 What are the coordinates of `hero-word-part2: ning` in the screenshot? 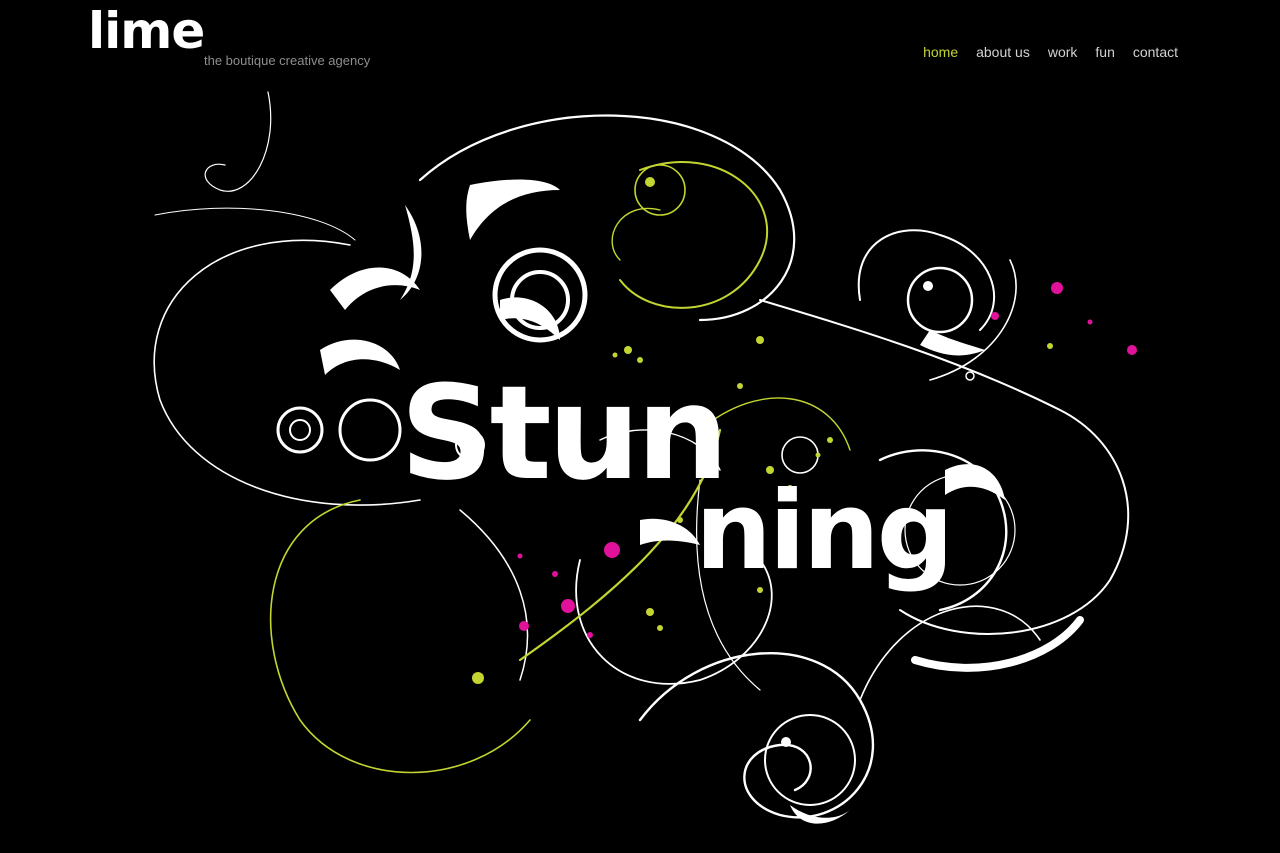 It's located at (823, 531).